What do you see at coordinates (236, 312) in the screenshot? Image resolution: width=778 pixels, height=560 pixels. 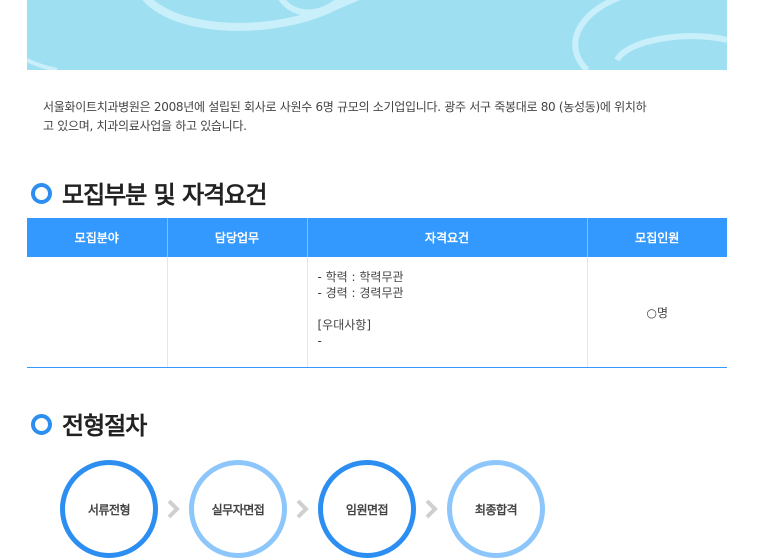 I see `cell-duty` at bounding box center [236, 312].